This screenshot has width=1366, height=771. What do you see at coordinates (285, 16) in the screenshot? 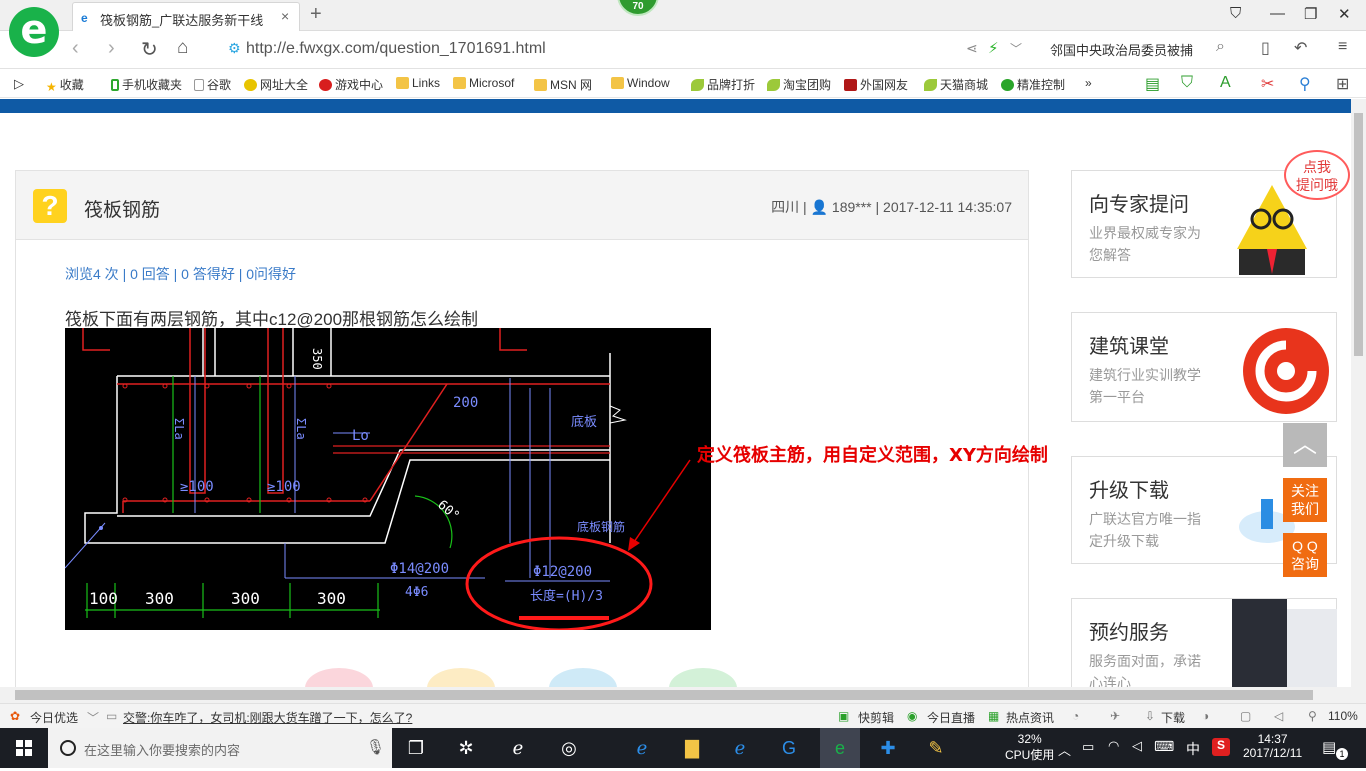
I see `tab-close-button: ×` at bounding box center [285, 16].